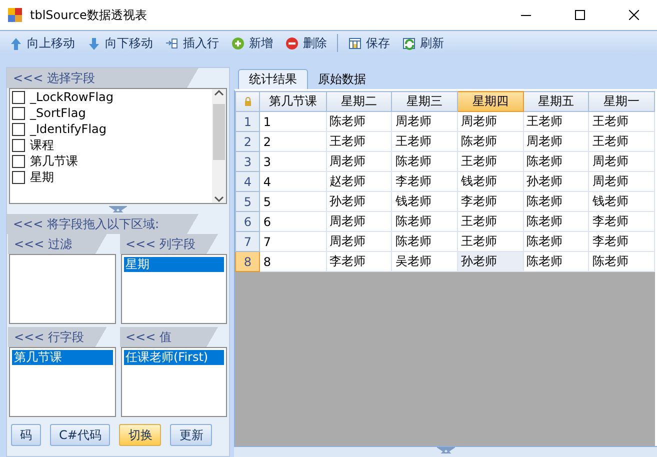 This screenshot has height=457, width=657. What do you see at coordinates (423, 43) in the screenshot?
I see `toolbar-button: 刷新` at bounding box center [423, 43].